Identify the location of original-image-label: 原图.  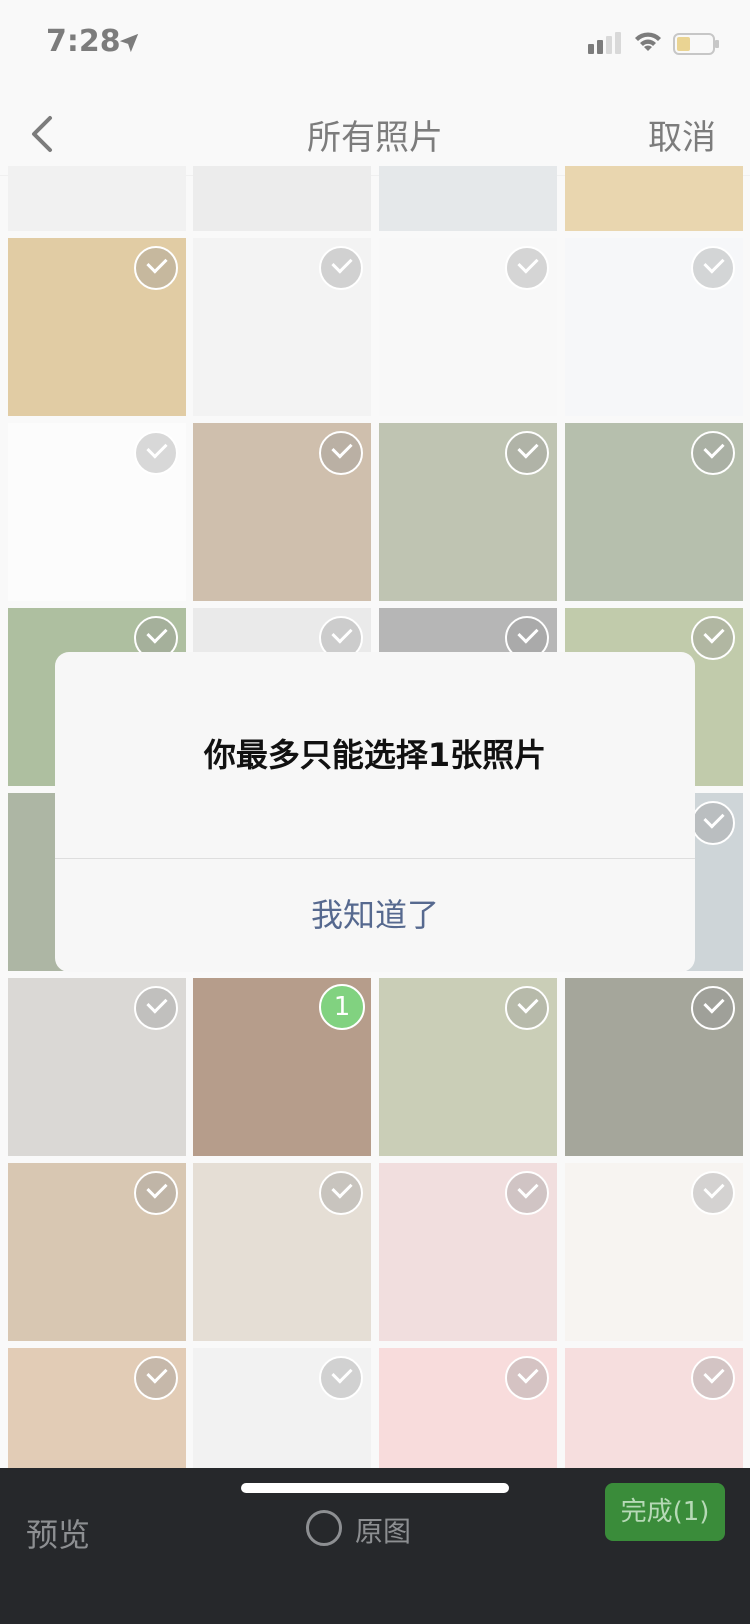
(383, 1530).